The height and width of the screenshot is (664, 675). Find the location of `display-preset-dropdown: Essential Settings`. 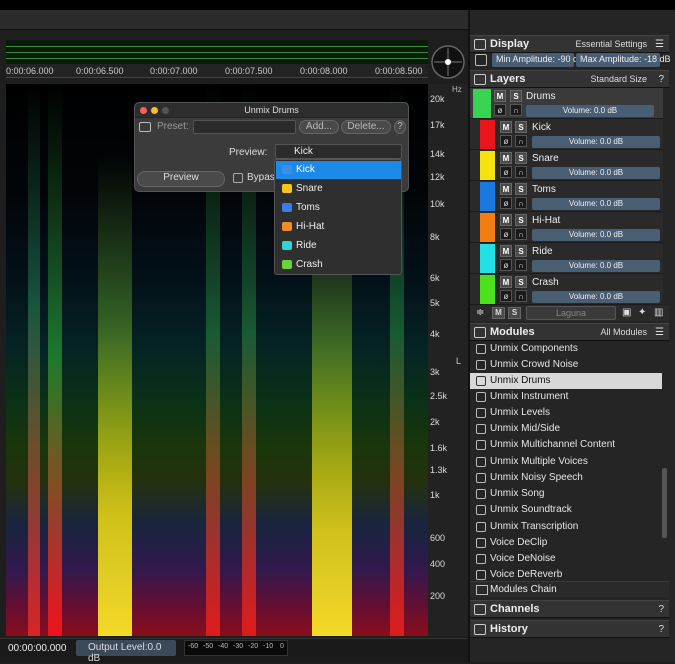

display-preset-dropdown: Essential Settings is located at coordinates (611, 44).